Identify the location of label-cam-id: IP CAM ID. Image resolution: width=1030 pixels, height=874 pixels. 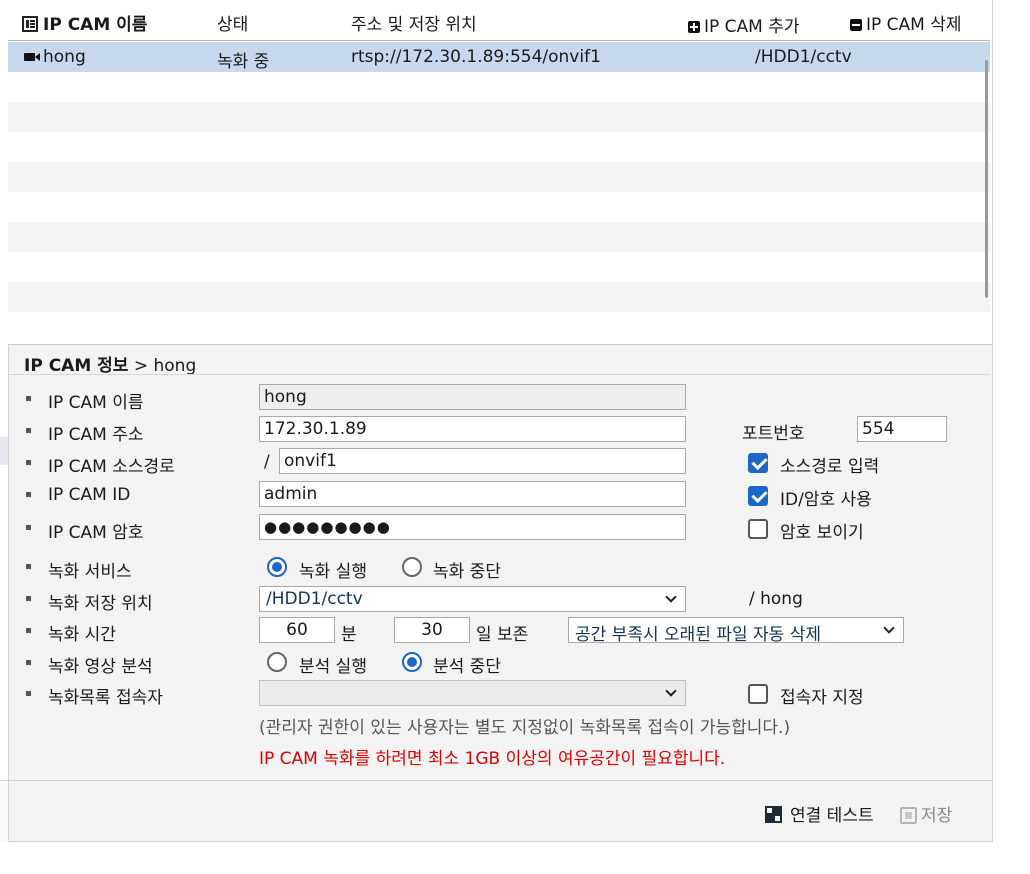
(89, 495).